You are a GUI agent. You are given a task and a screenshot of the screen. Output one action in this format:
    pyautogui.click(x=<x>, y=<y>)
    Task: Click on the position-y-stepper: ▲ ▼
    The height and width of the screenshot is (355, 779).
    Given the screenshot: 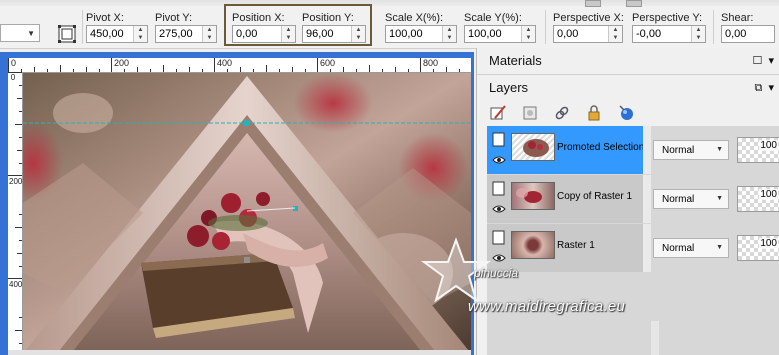 What is the action you would take?
    pyautogui.click(x=358, y=34)
    